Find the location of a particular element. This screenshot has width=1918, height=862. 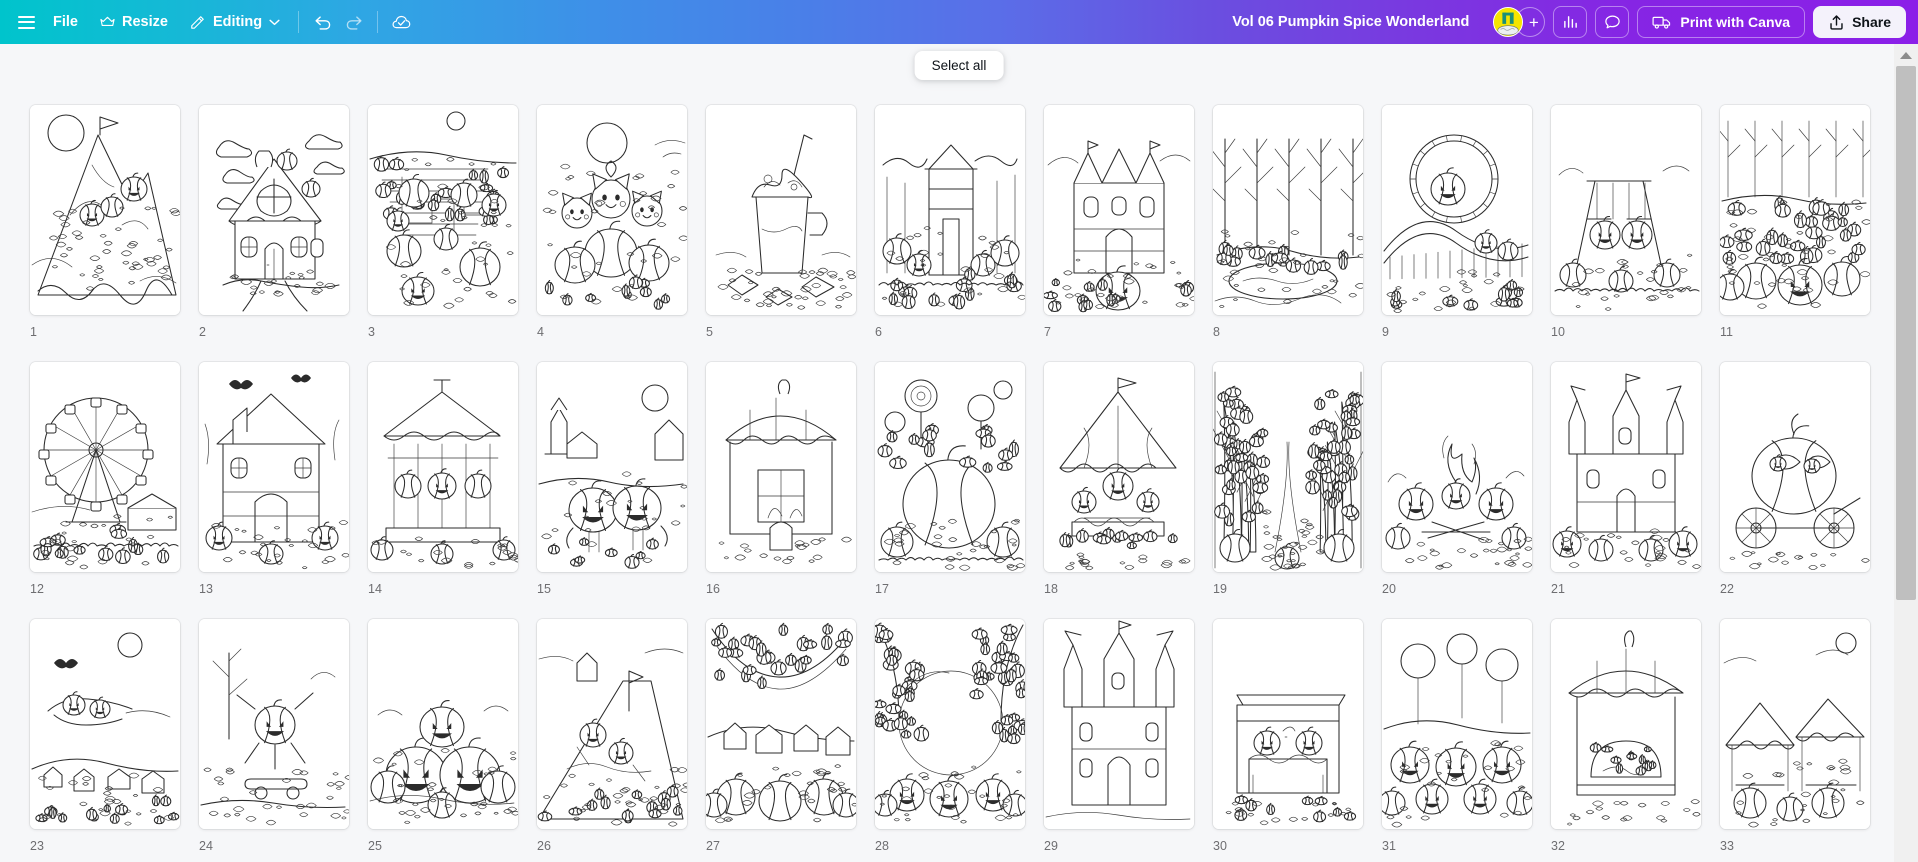

fairytale-castle-with-pumpkins-illustration is located at coordinates (1626, 467).